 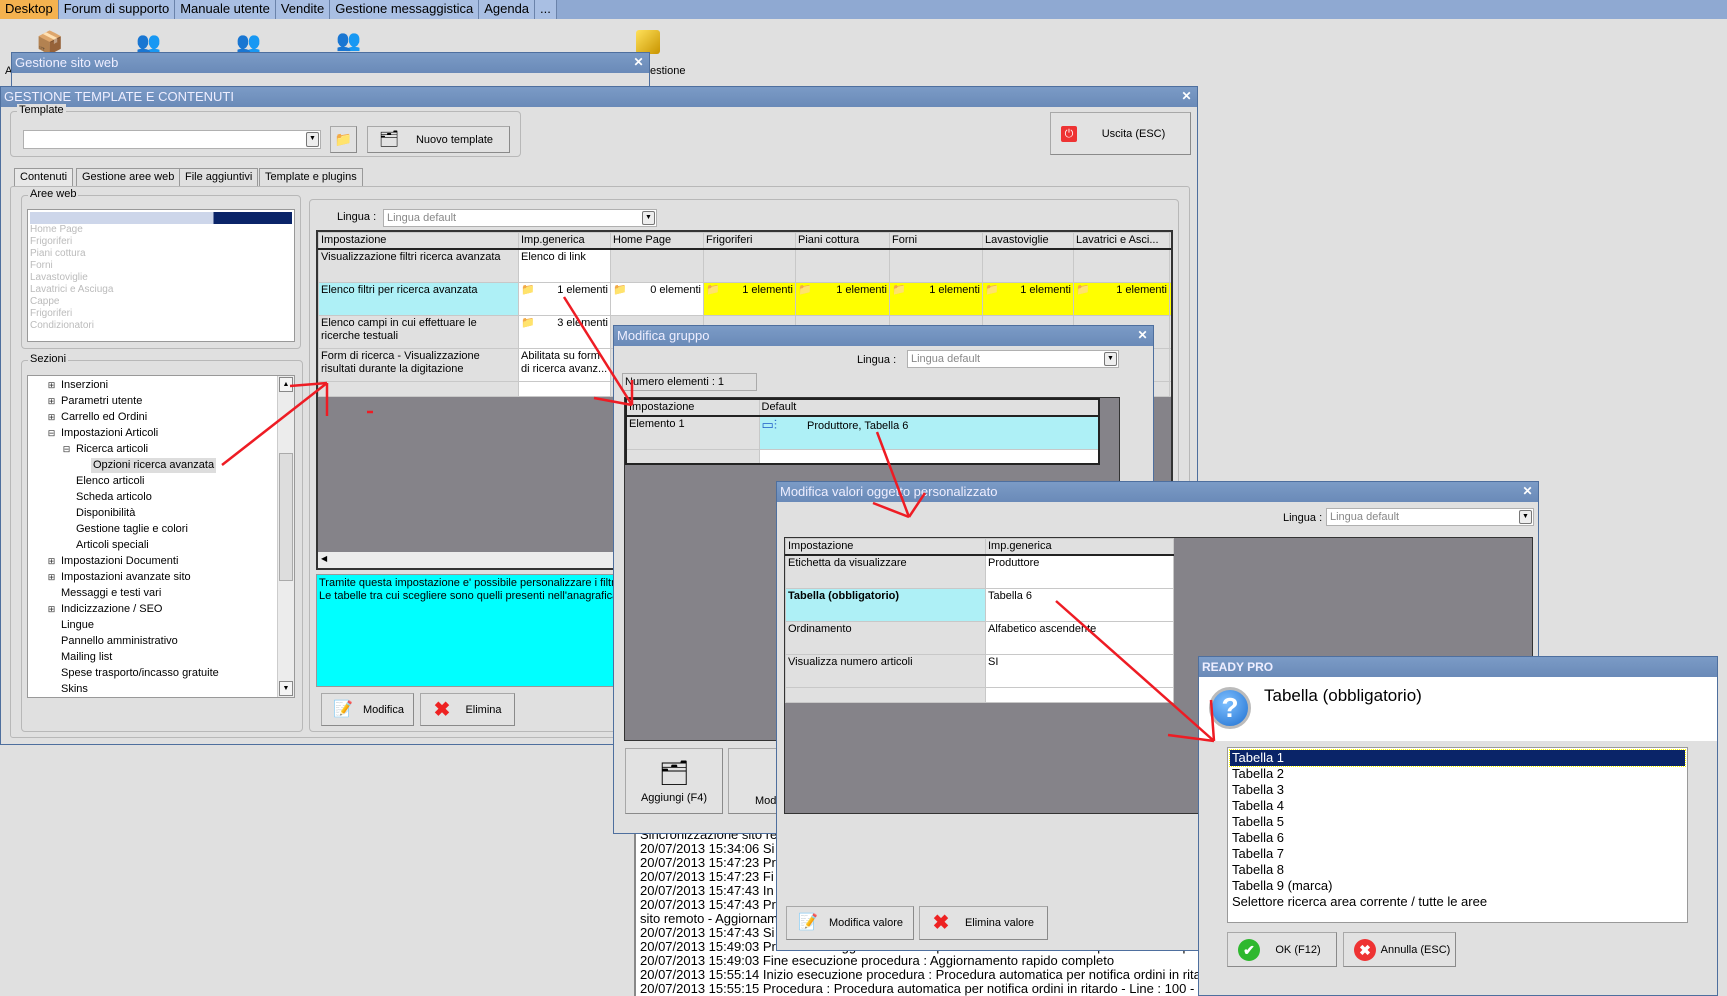 I want to click on tree-item: Messaggi e testi vari, so click(x=111, y=593).